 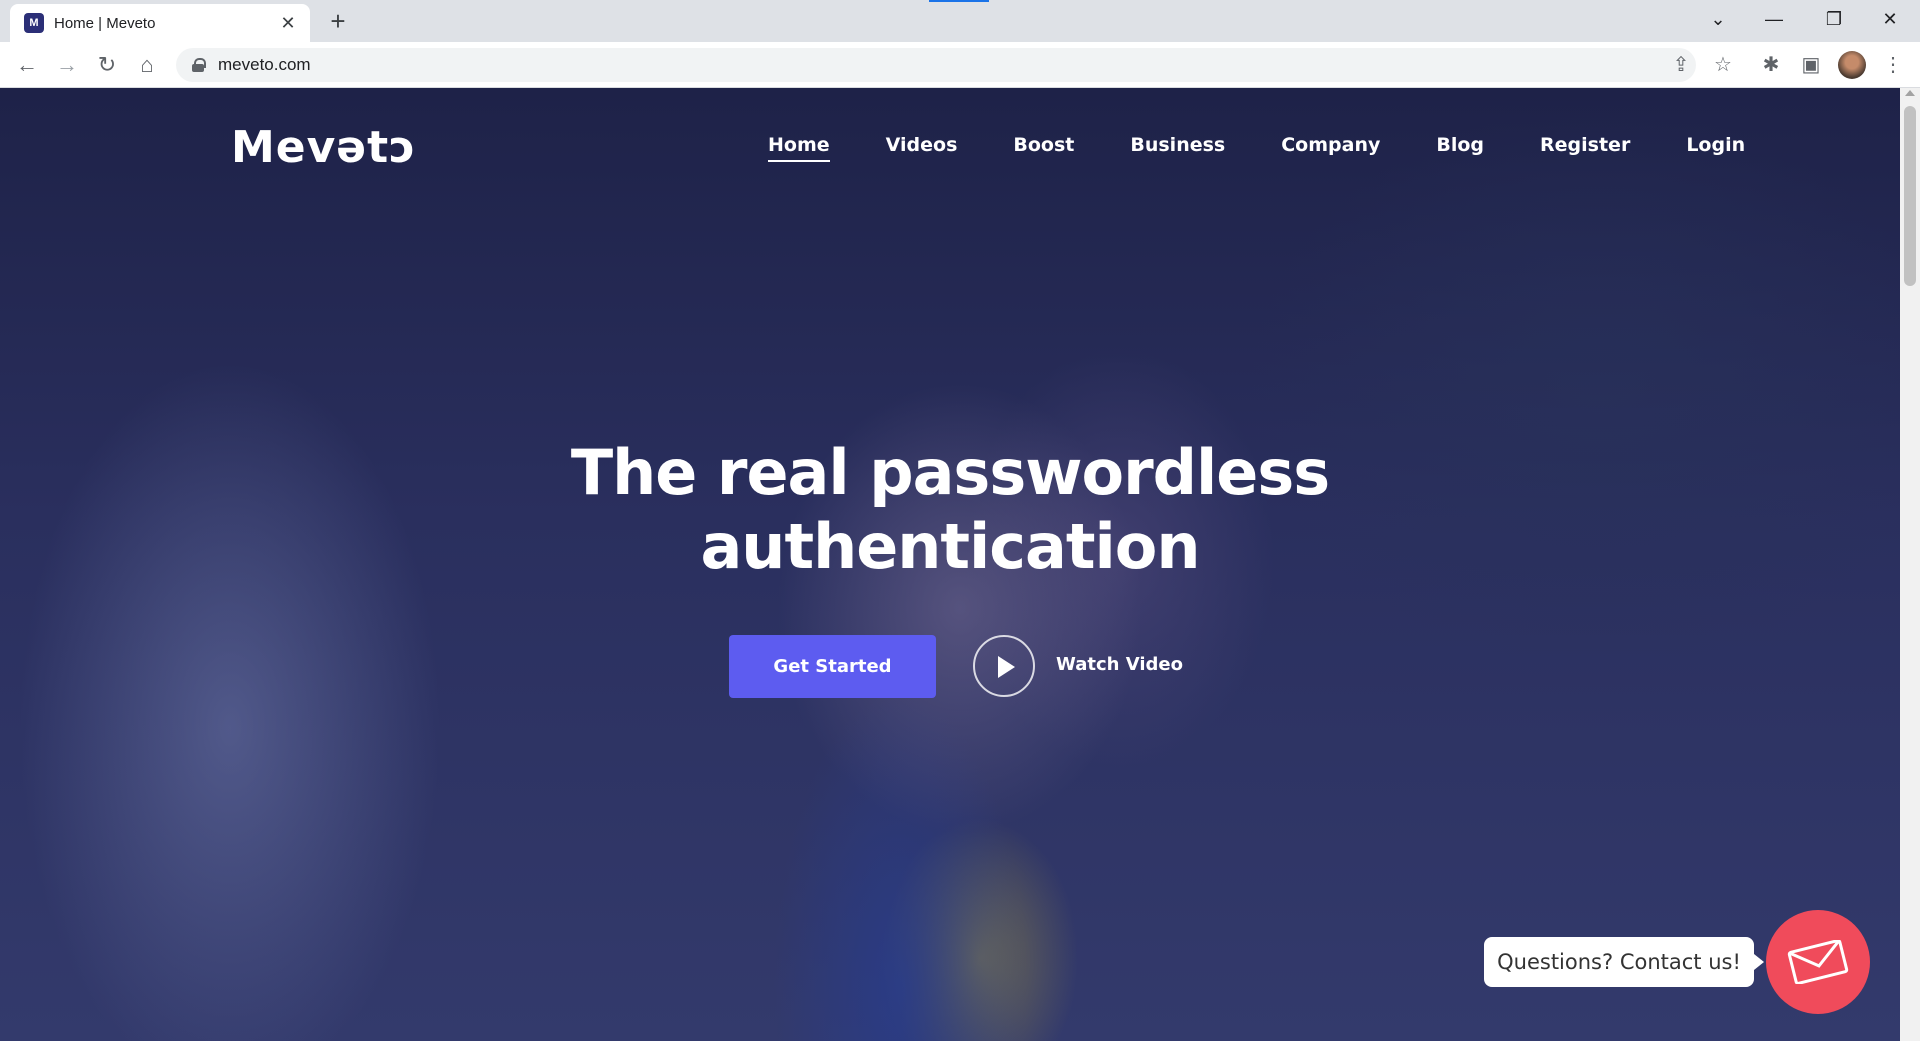 I want to click on get-started-button: Get Started, so click(x=832, y=666).